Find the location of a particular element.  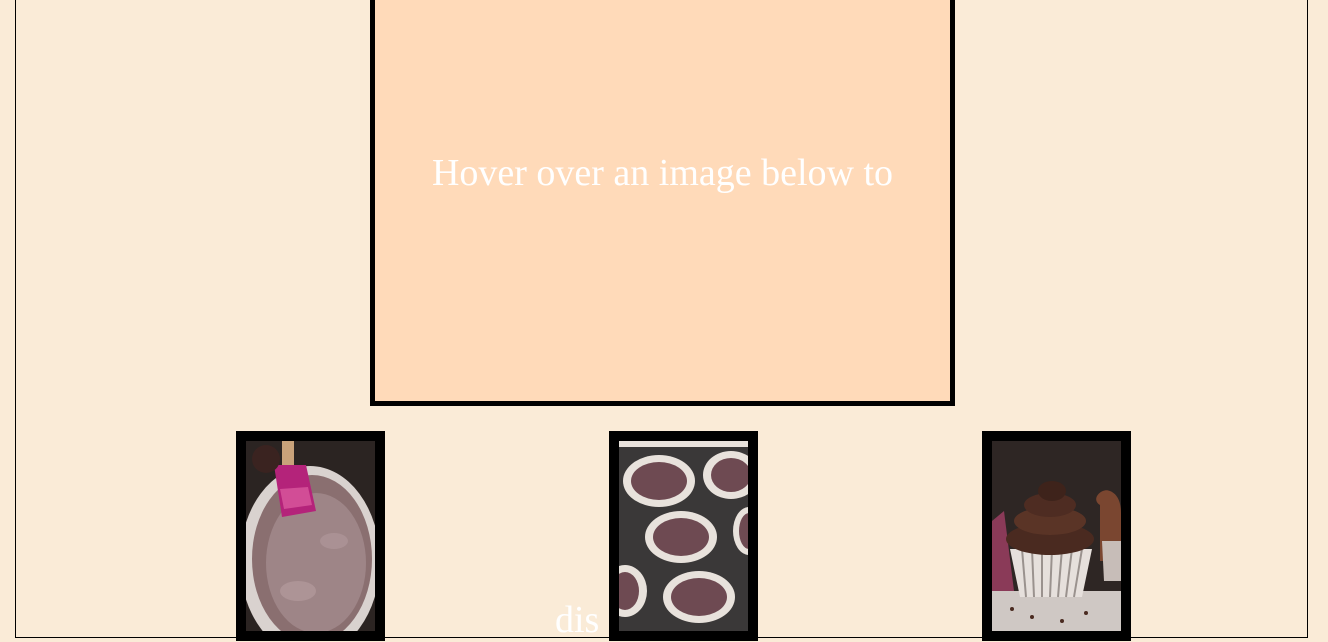

cupcake-pan-image is located at coordinates (683, 536).